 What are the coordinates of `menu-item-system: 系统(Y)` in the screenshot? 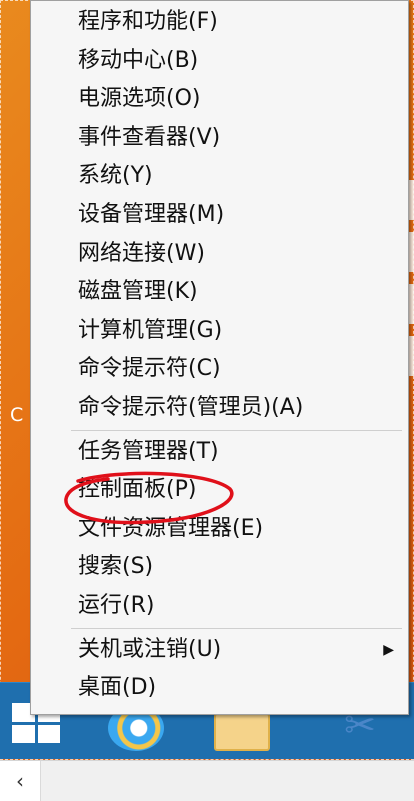 It's located at (219, 176).